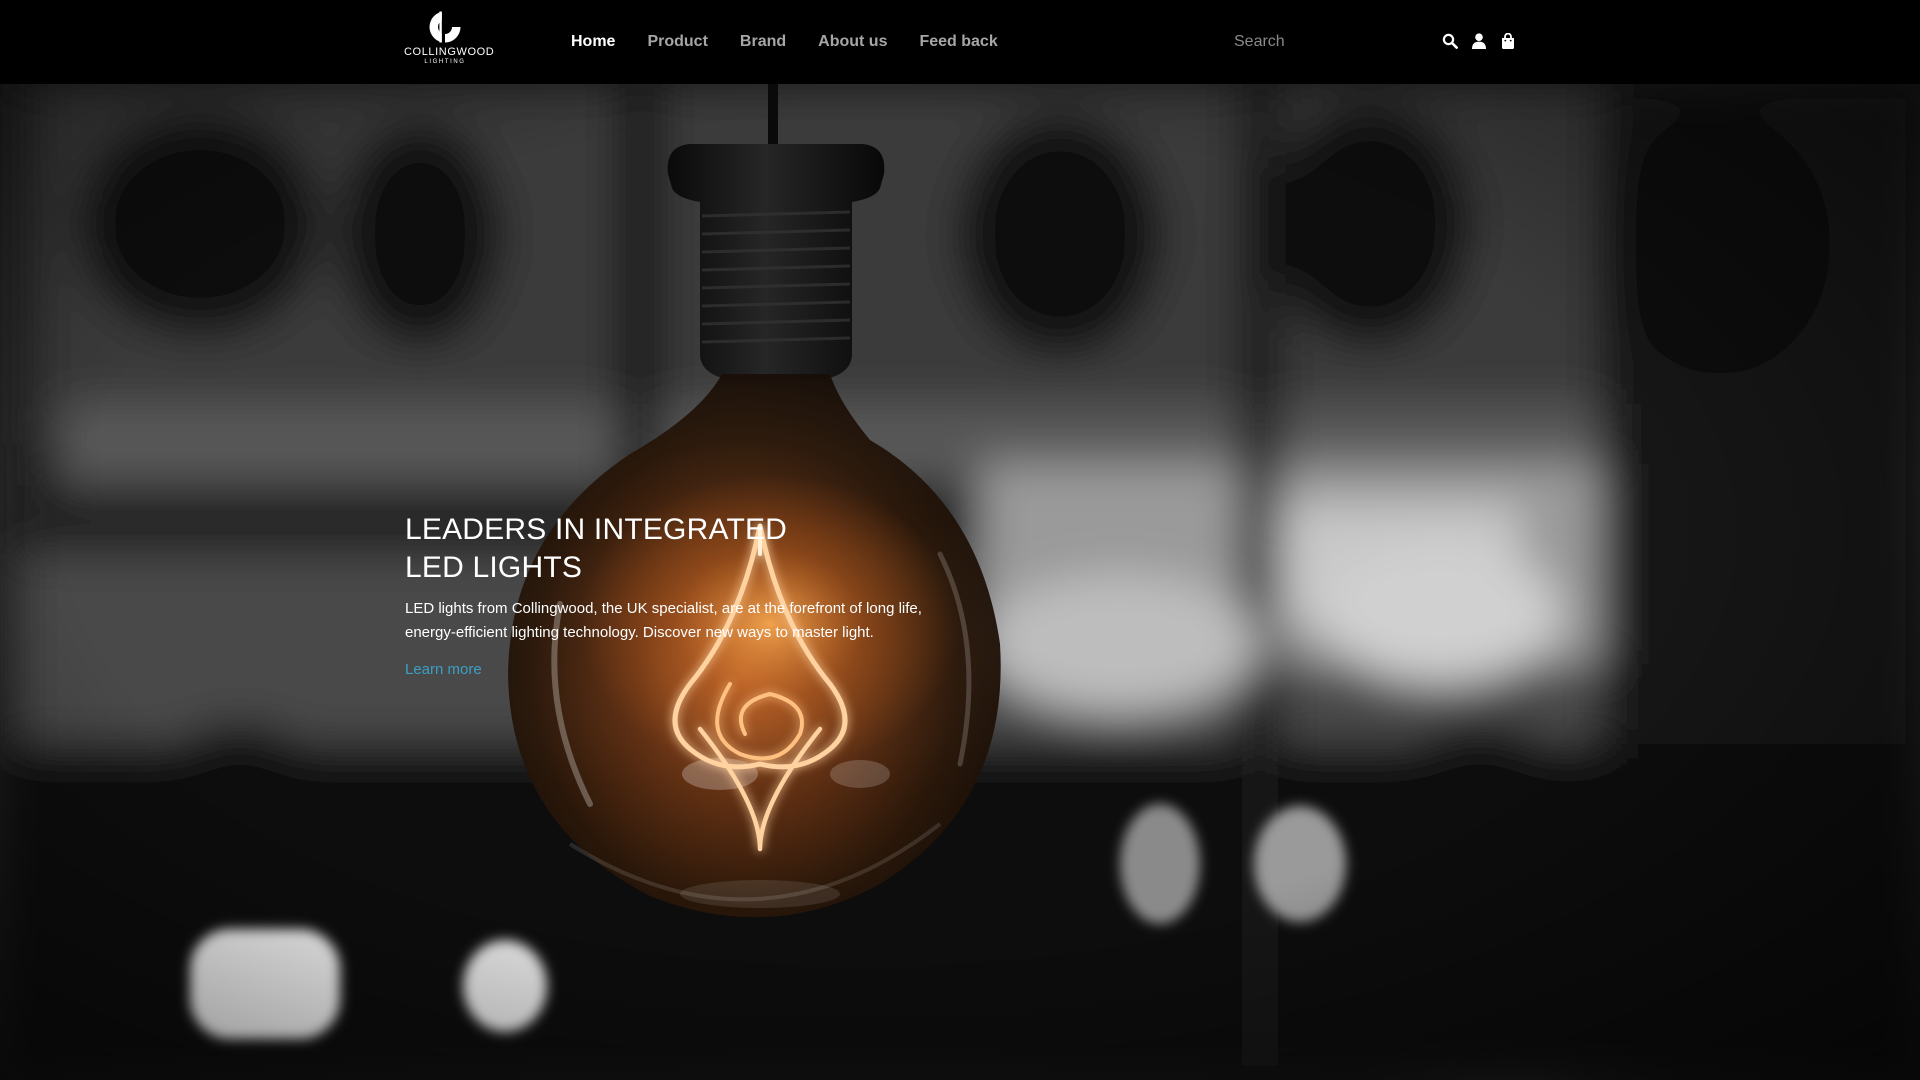 The height and width of the screenshot is (1080, 1920). What do you see at coordinates (494, 567) in the screenshot?
I see `hero-title-line-2: LED LIGHTS` at bounding box center [494, 567].